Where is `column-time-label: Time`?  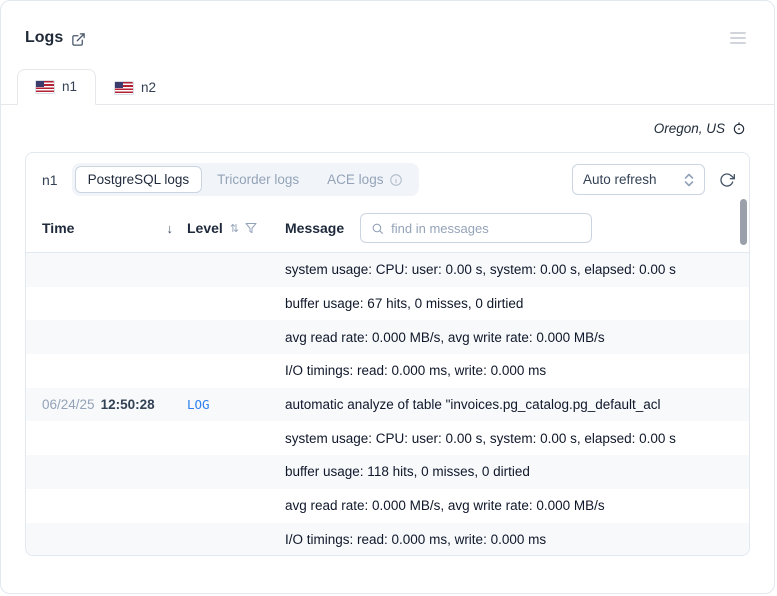 column-time-label: Time is located at coordinates (58, 228).